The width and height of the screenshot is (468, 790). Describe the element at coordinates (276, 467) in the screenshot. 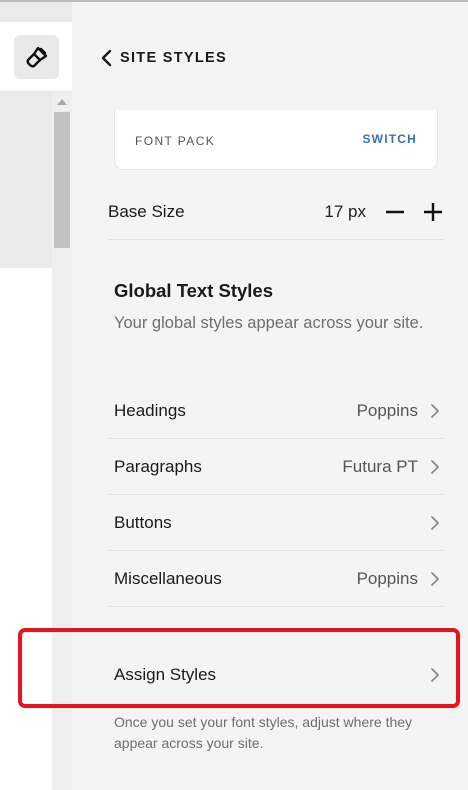

I see `style-row-paragraphs: Paragraphs Futura PT` at that location.